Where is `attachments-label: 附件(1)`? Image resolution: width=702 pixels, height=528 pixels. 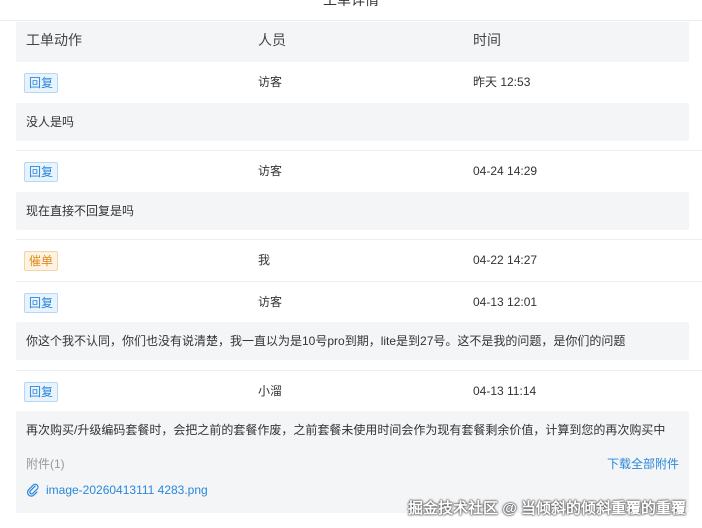 attachments-label: 附件(1) is located at coordinates (45, 464).